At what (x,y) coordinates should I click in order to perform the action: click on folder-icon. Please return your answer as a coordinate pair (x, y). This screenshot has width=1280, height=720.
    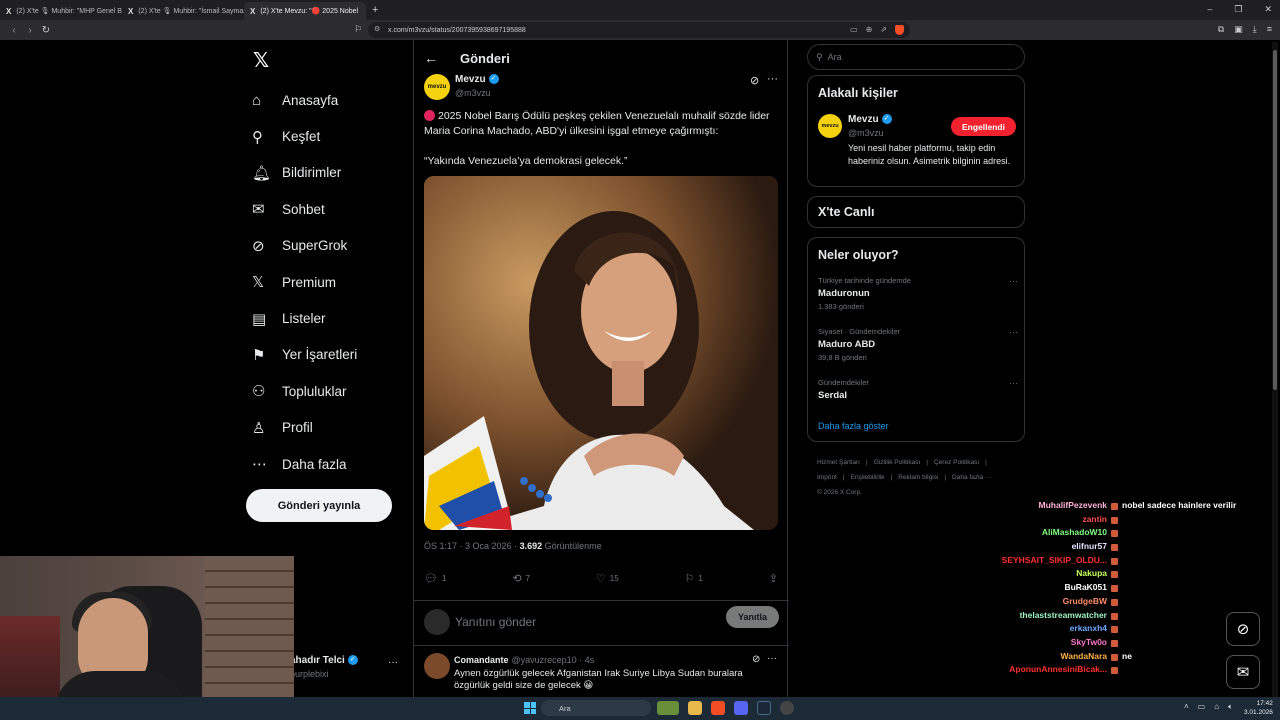
    Looking at the image, I should click on (695, 708).